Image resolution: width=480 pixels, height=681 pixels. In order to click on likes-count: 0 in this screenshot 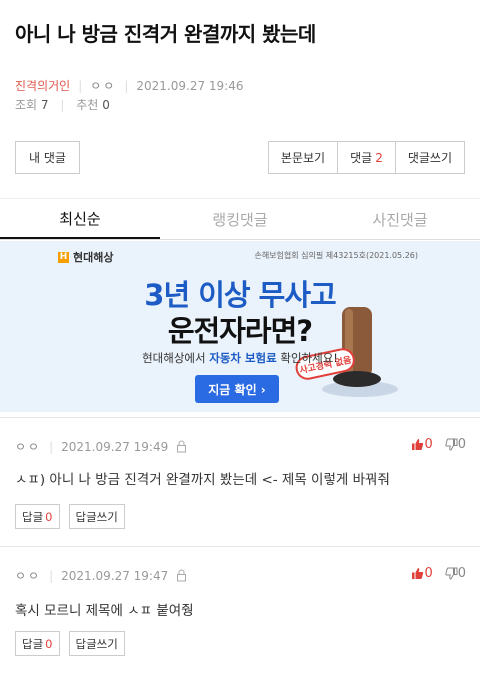, I will do `click(106, 105)`.